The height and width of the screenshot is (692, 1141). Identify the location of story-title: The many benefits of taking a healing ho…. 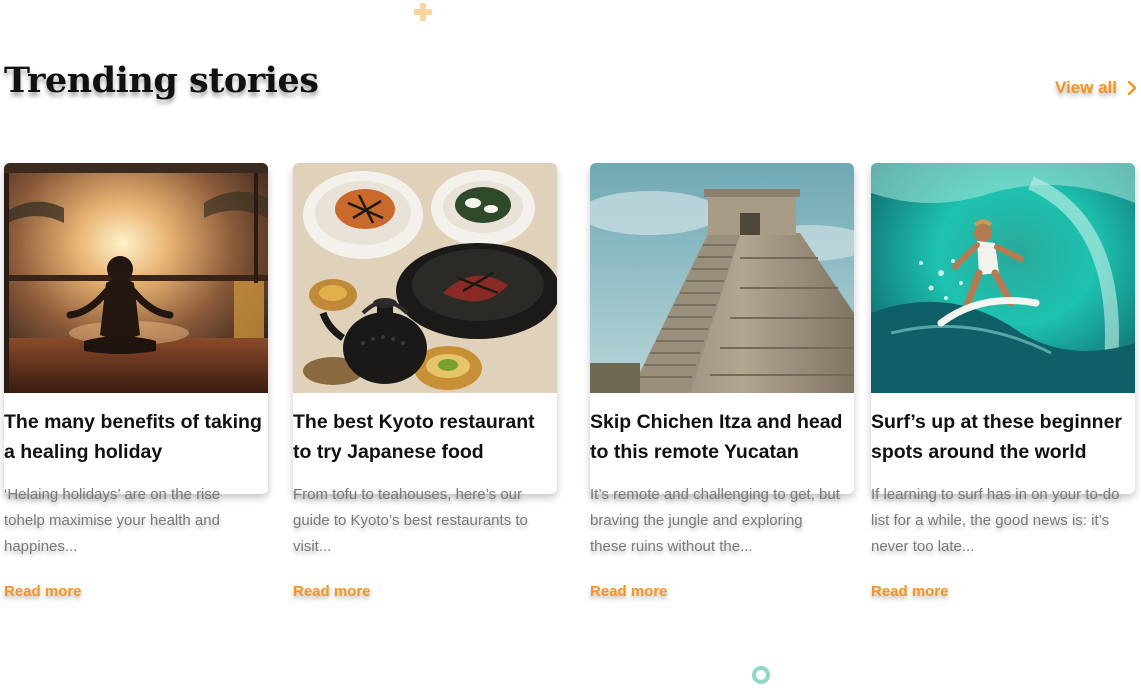
(136, 437).